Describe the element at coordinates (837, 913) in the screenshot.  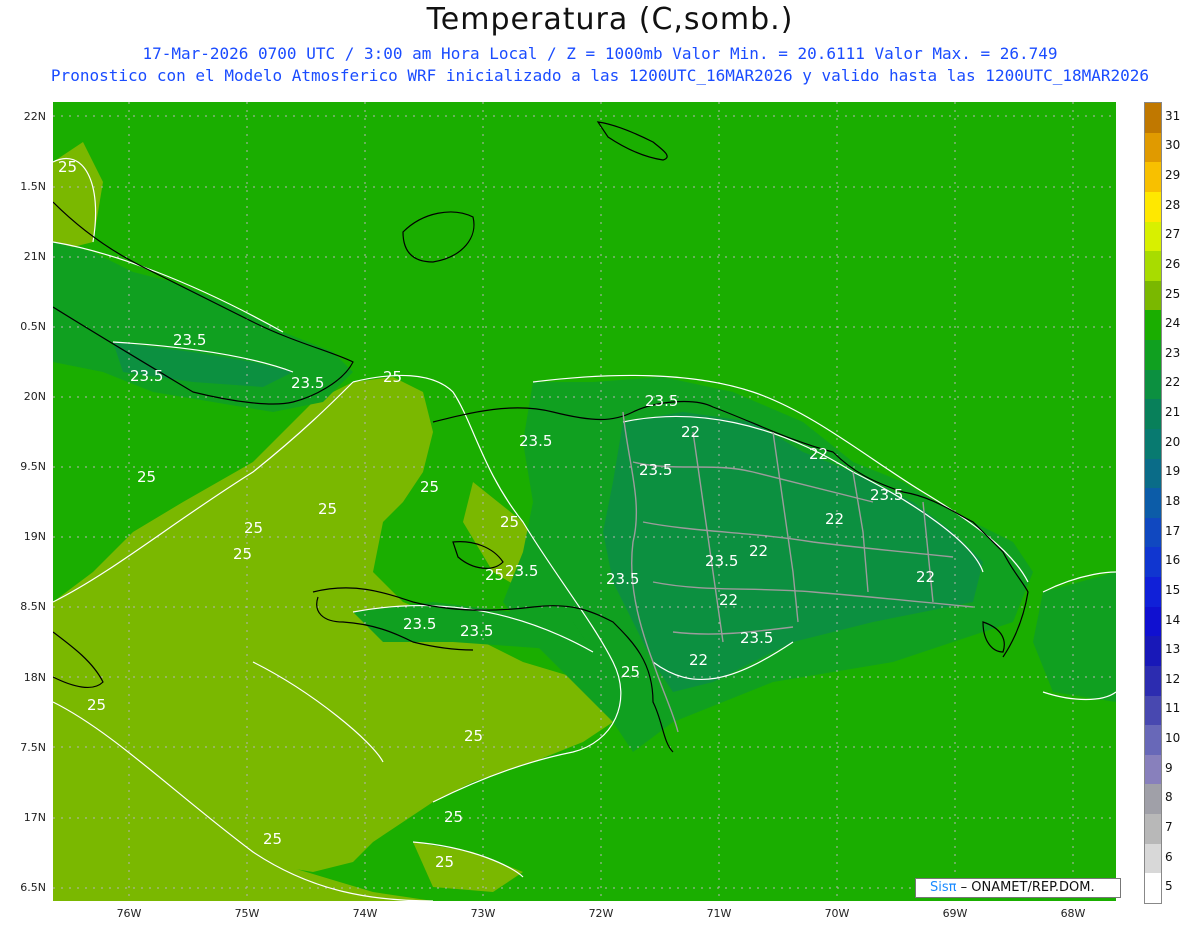
I see `lon-label: 70W` at that location.